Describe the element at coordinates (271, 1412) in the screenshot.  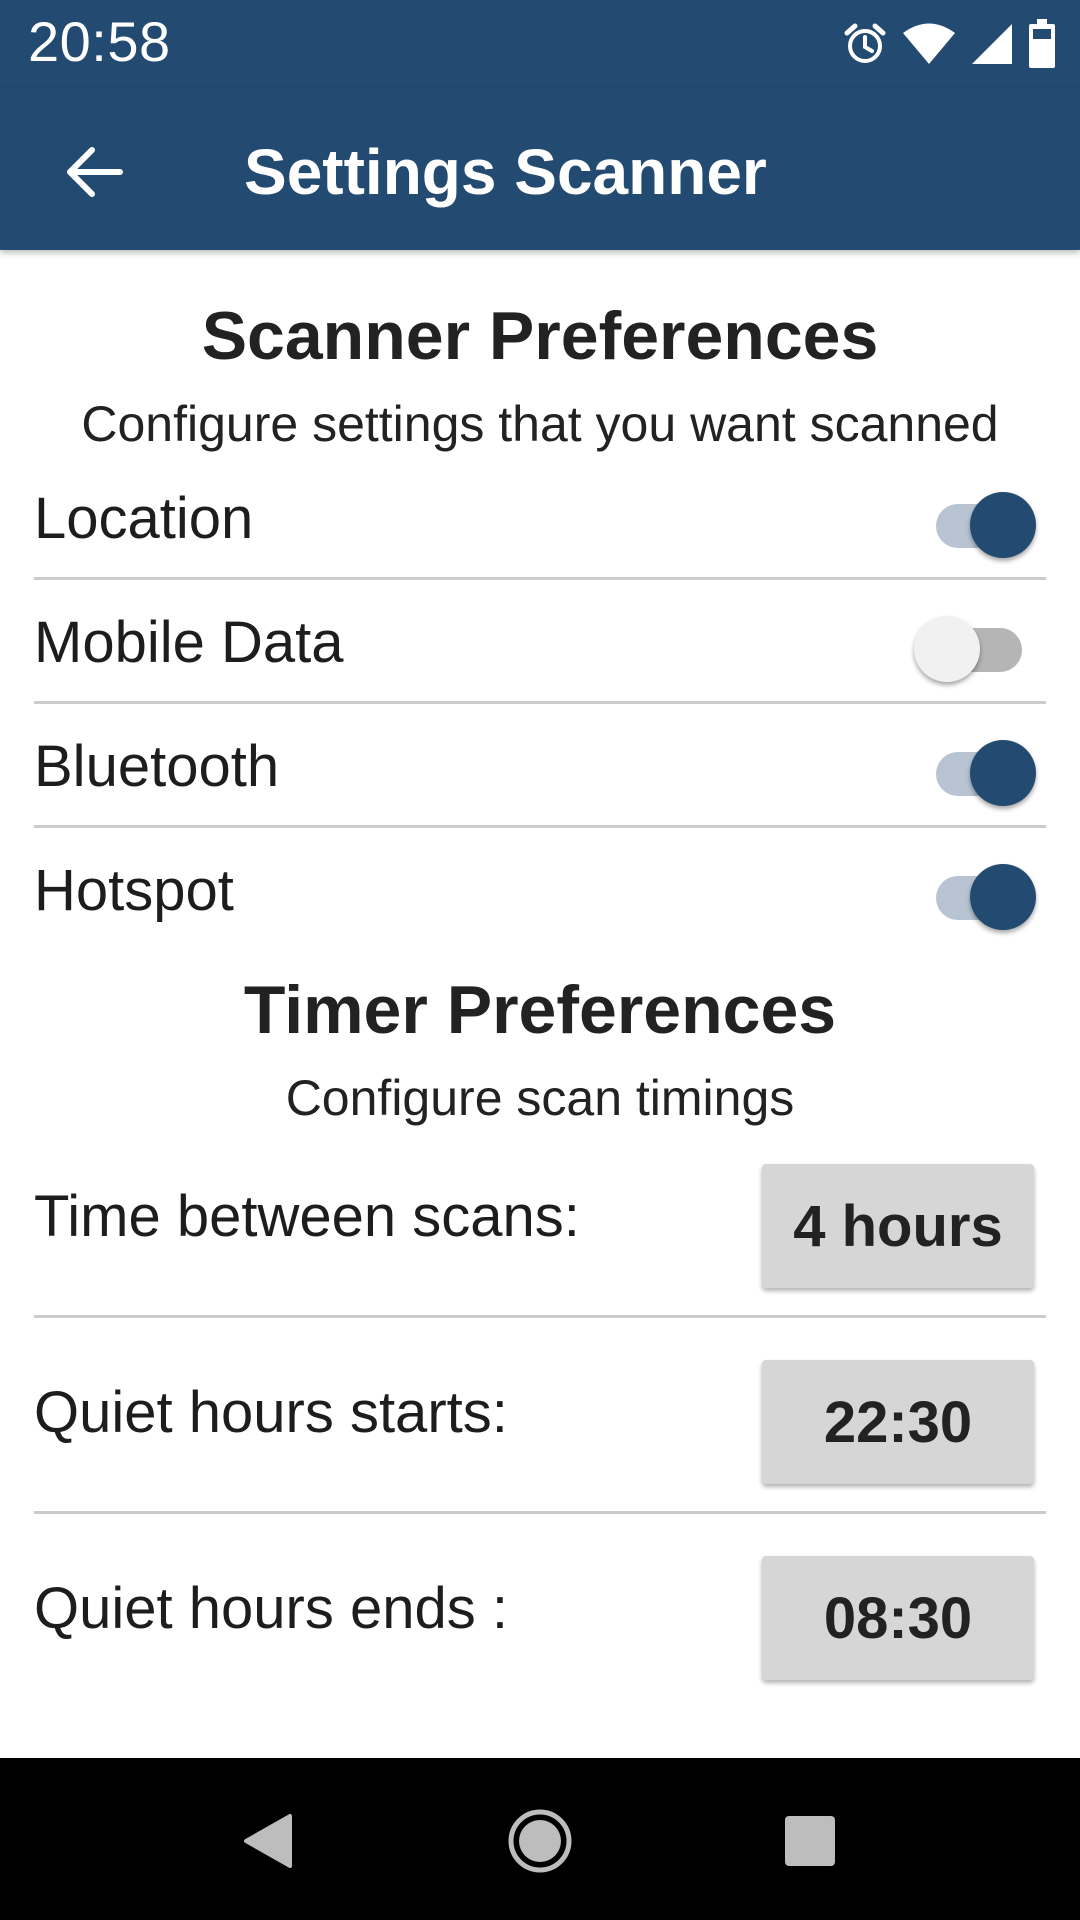
I see `timer-label-quiet-hours-starts: Quiet hours starts:` at that location.